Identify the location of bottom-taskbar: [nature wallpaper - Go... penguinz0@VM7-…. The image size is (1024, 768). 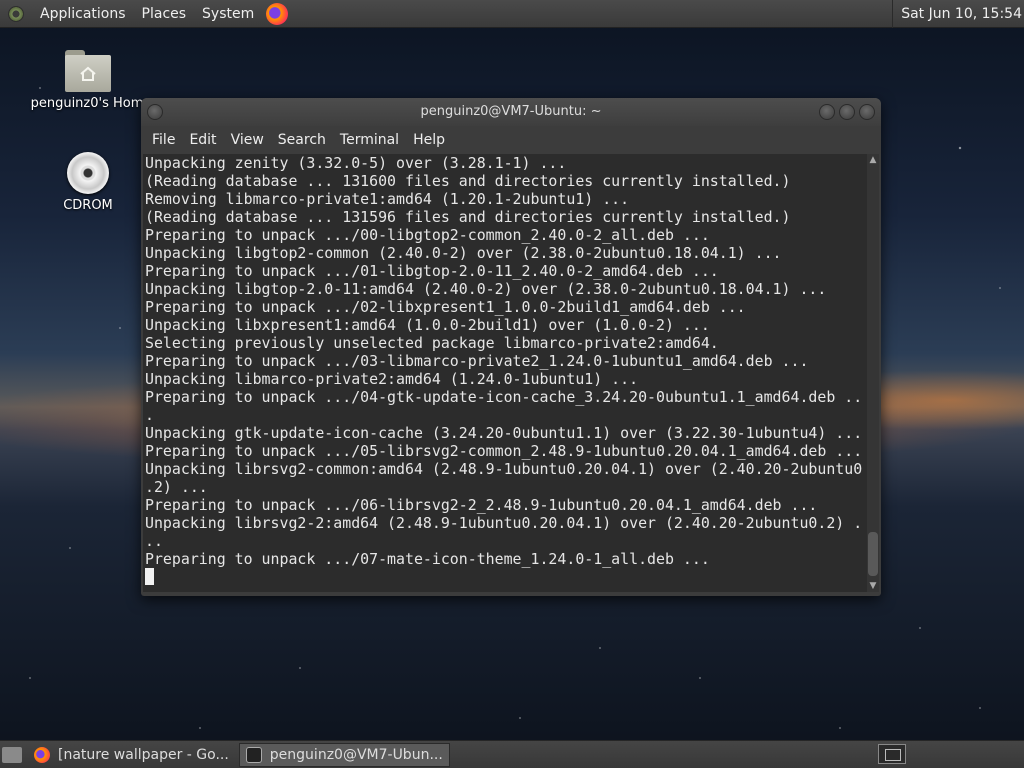
(512, 754).